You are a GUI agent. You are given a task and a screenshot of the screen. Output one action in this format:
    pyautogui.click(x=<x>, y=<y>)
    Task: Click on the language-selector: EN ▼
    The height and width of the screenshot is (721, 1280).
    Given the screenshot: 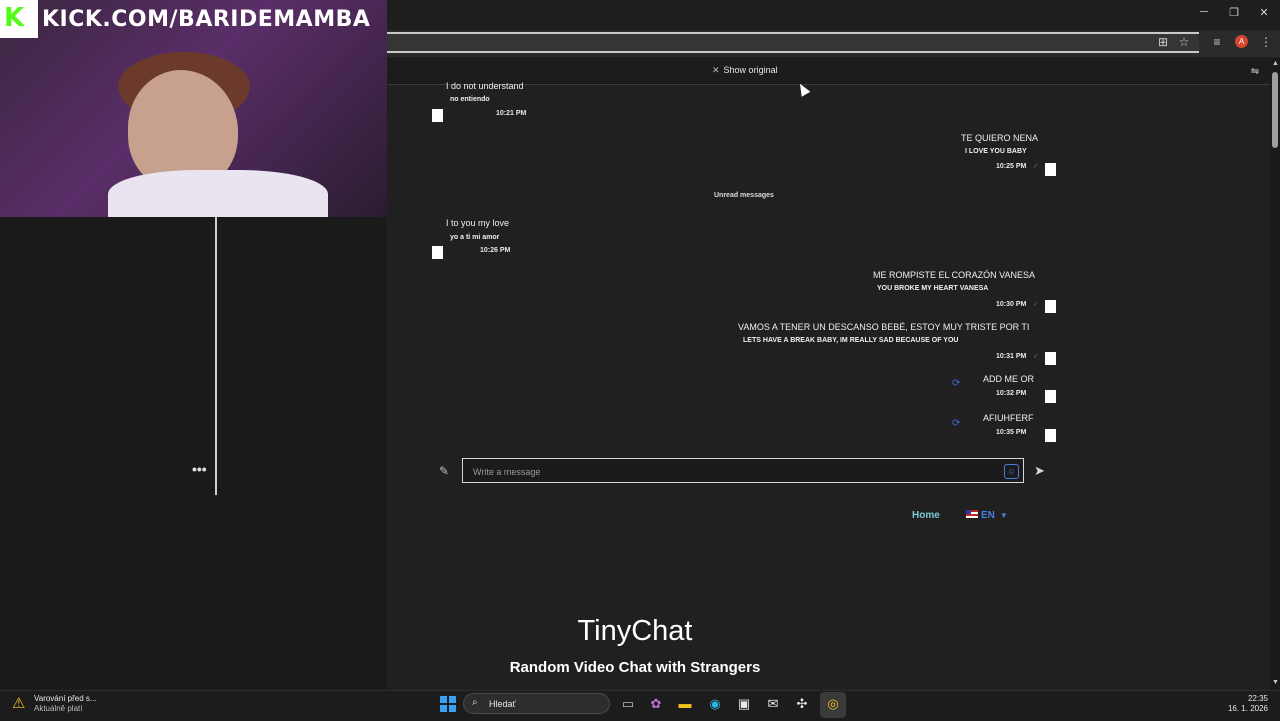 What is the action you would take?
    pyautogui.click(x=987, y=515)
    